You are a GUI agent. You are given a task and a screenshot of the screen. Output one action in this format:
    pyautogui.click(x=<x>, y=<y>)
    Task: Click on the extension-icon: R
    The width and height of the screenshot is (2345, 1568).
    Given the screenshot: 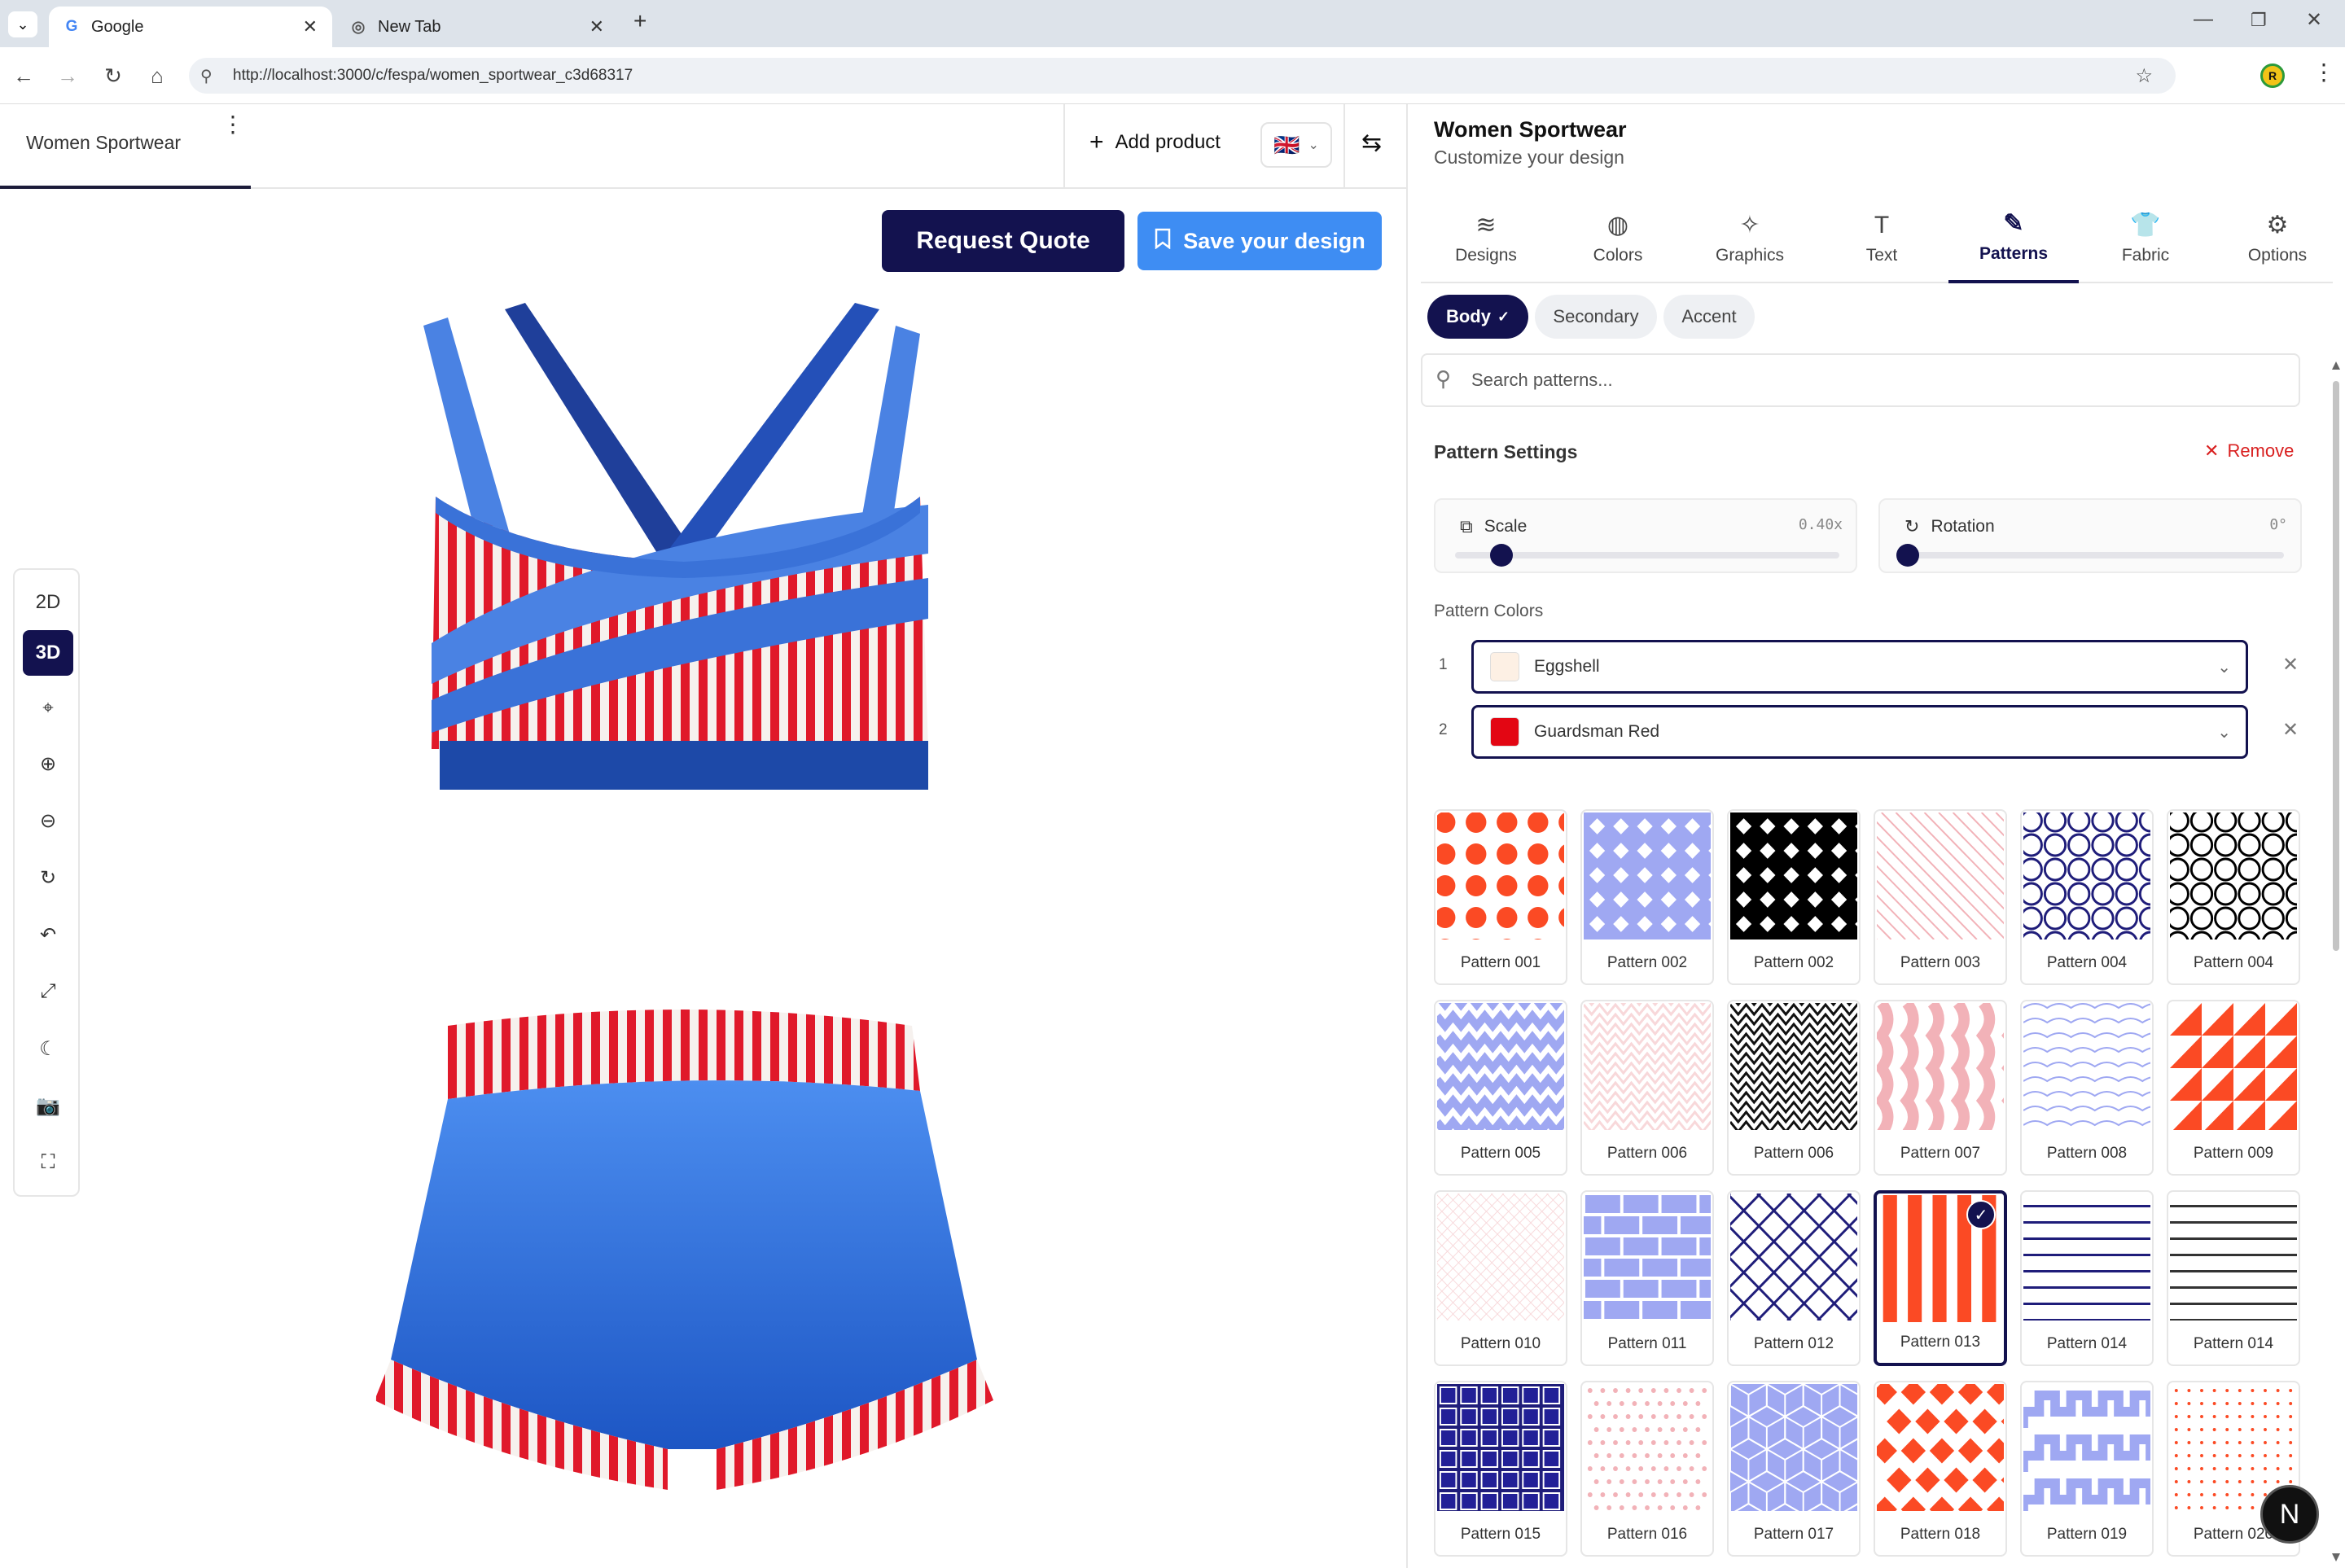 What is the action you would take?
    pyautogui.click(x=2272, y=76)
    